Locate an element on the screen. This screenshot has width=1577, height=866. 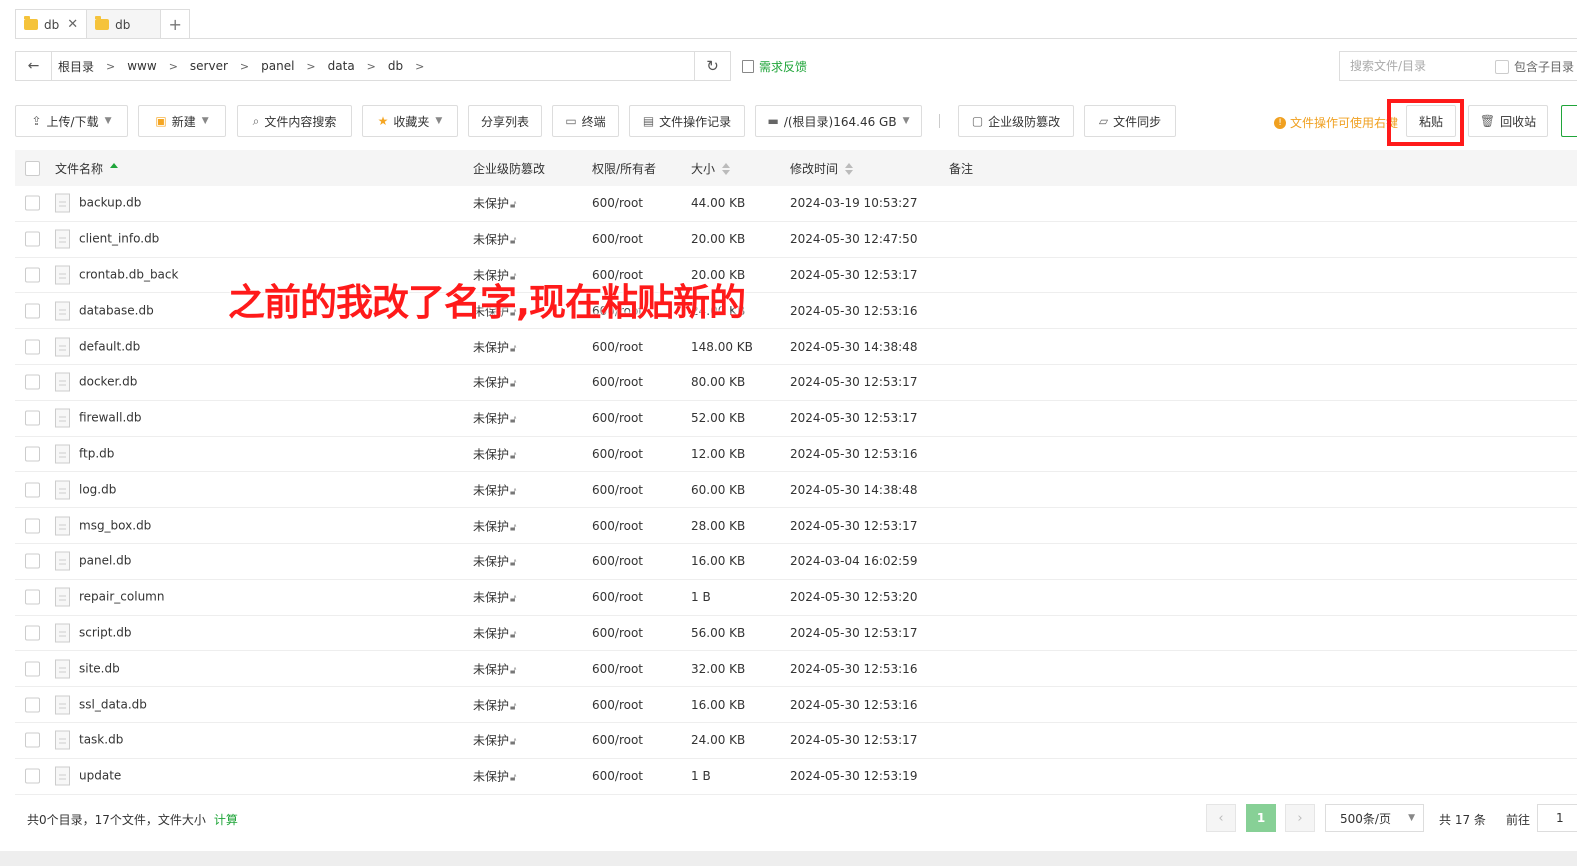
share-list-button: 分享列表 is located at coordinates (505, 121).